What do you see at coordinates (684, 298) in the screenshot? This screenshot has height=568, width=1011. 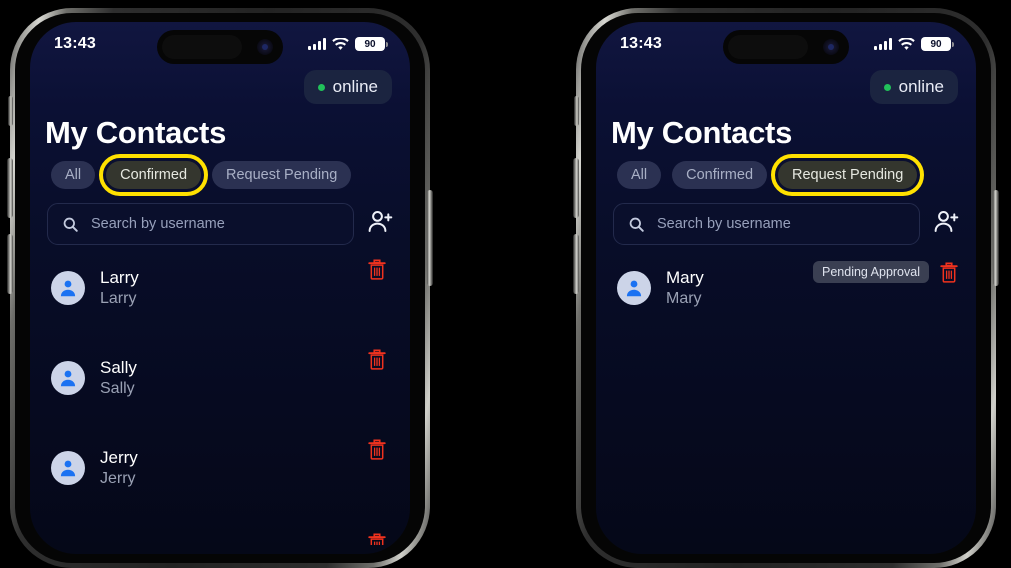 I see `contact-username: Mary` at bounding box center [684, 298].